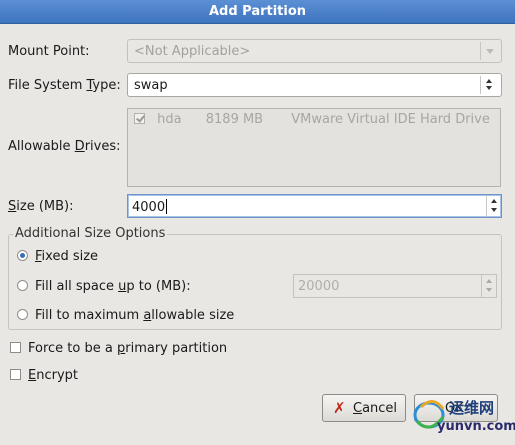 The height and width of the screenshot is (445, 515). I want to click on fs-type-value: swap, so click(151, 85).